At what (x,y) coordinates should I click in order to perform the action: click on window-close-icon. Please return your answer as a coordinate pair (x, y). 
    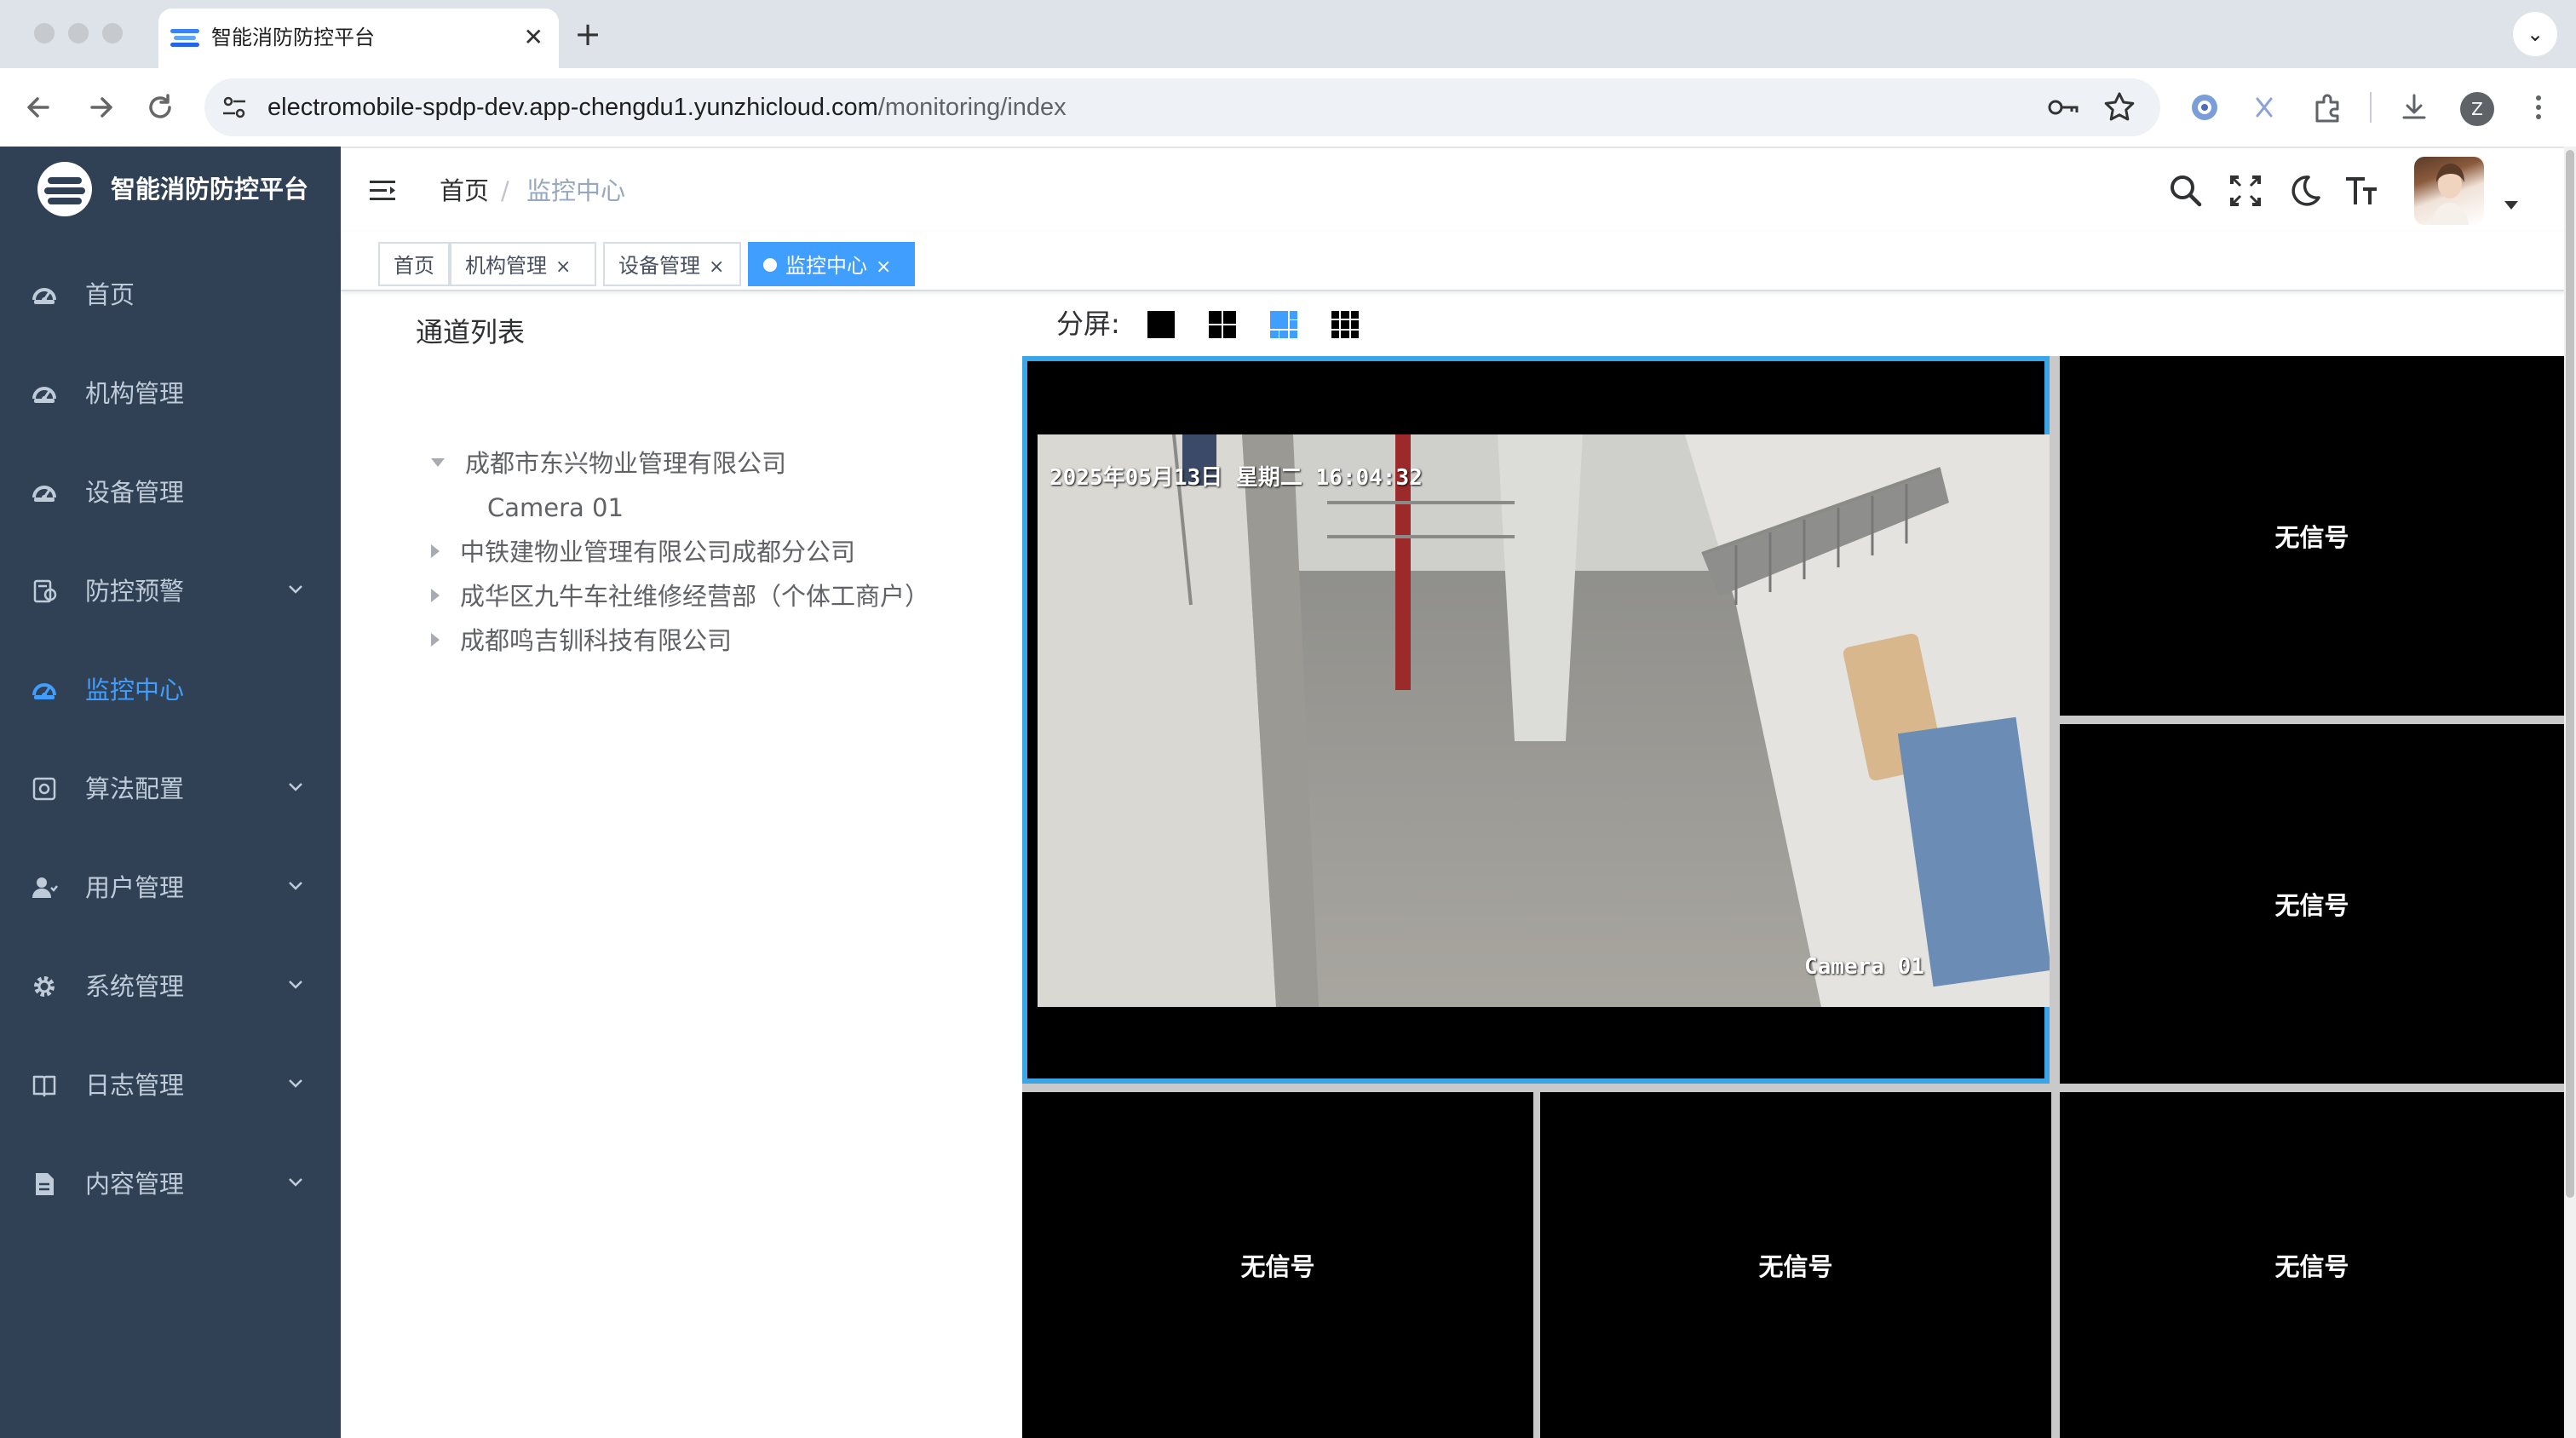
    Looking at the image, I should click on (45, 33).